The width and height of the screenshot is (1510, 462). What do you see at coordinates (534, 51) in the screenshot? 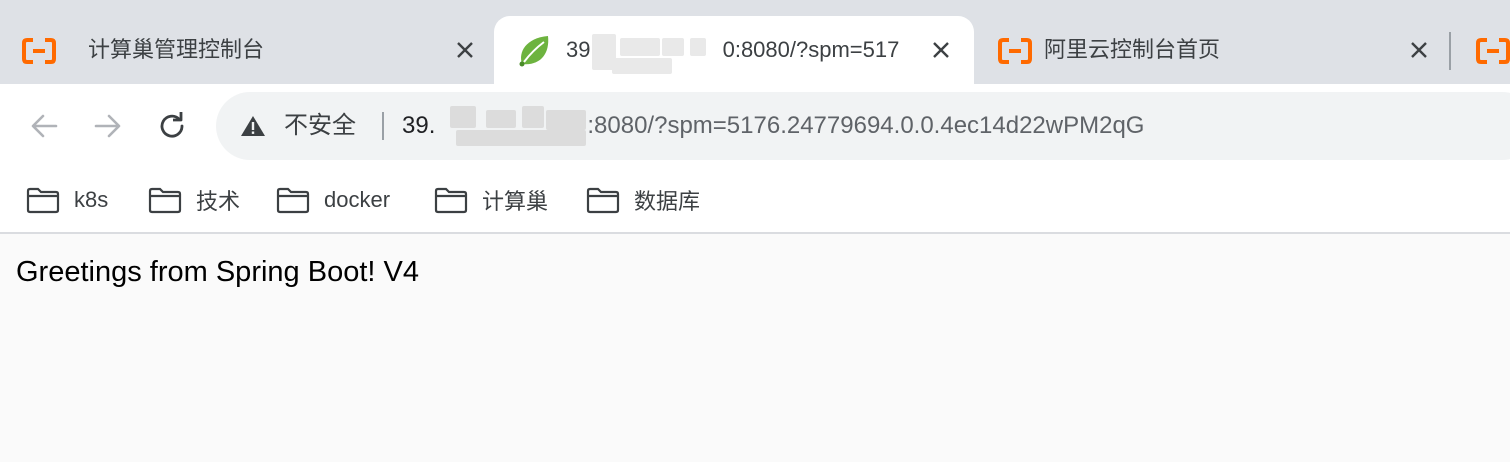
I see `spring-leaf-icon` at bounding box center [534, 51].